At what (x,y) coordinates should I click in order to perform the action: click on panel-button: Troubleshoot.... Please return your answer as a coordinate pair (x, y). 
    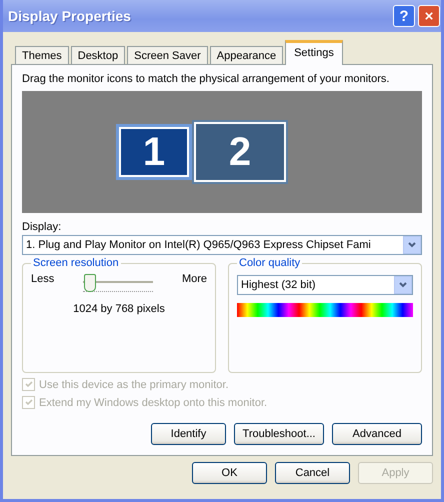
    Looking at the image, I should click on (279, 434).